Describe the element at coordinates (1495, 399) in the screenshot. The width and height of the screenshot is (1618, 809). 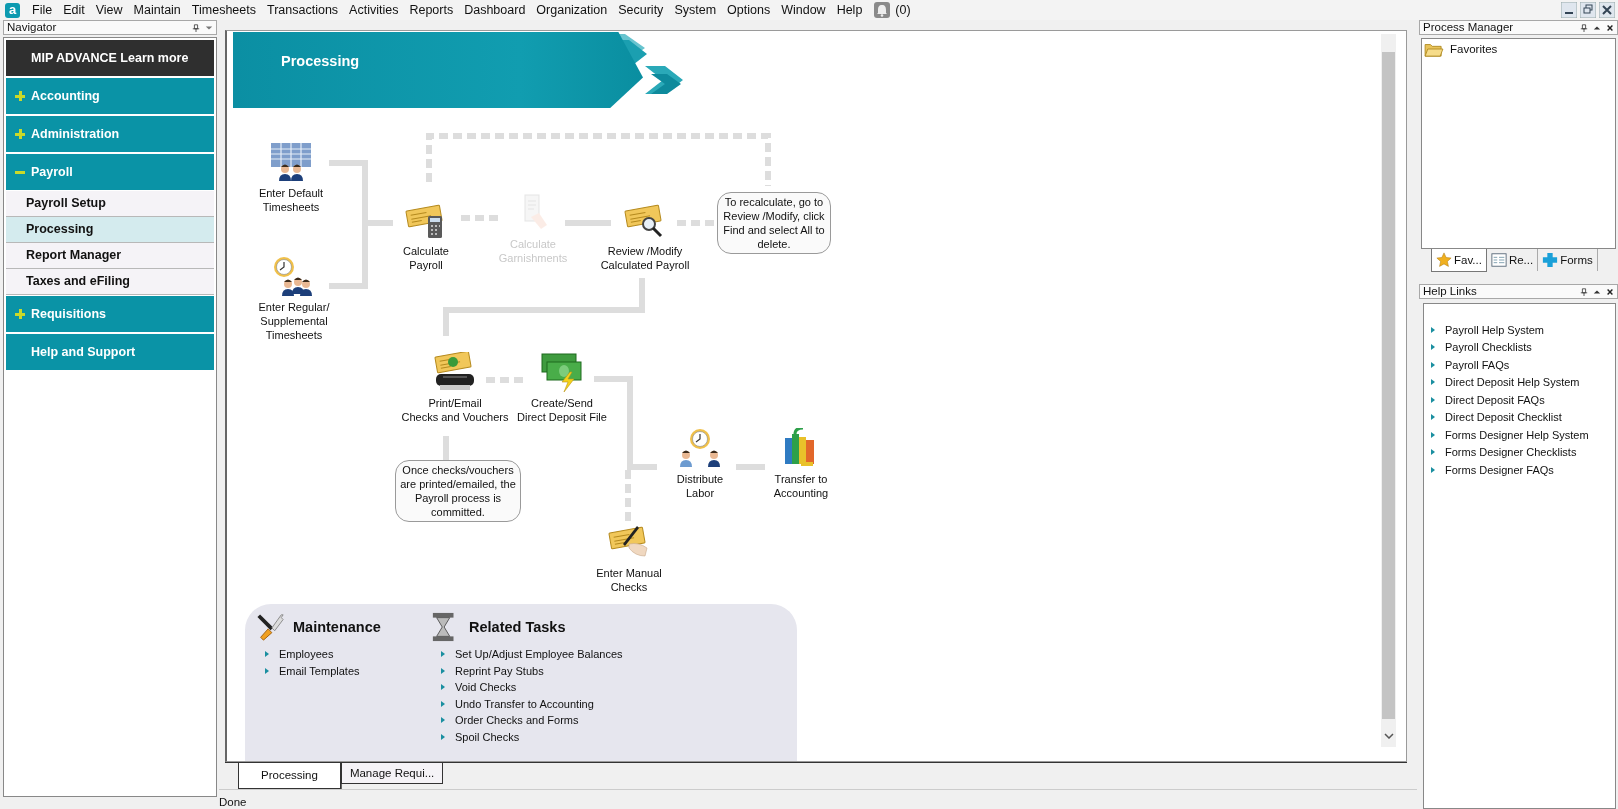
I see `help-link: Direct Deposit FAQs` at that location.